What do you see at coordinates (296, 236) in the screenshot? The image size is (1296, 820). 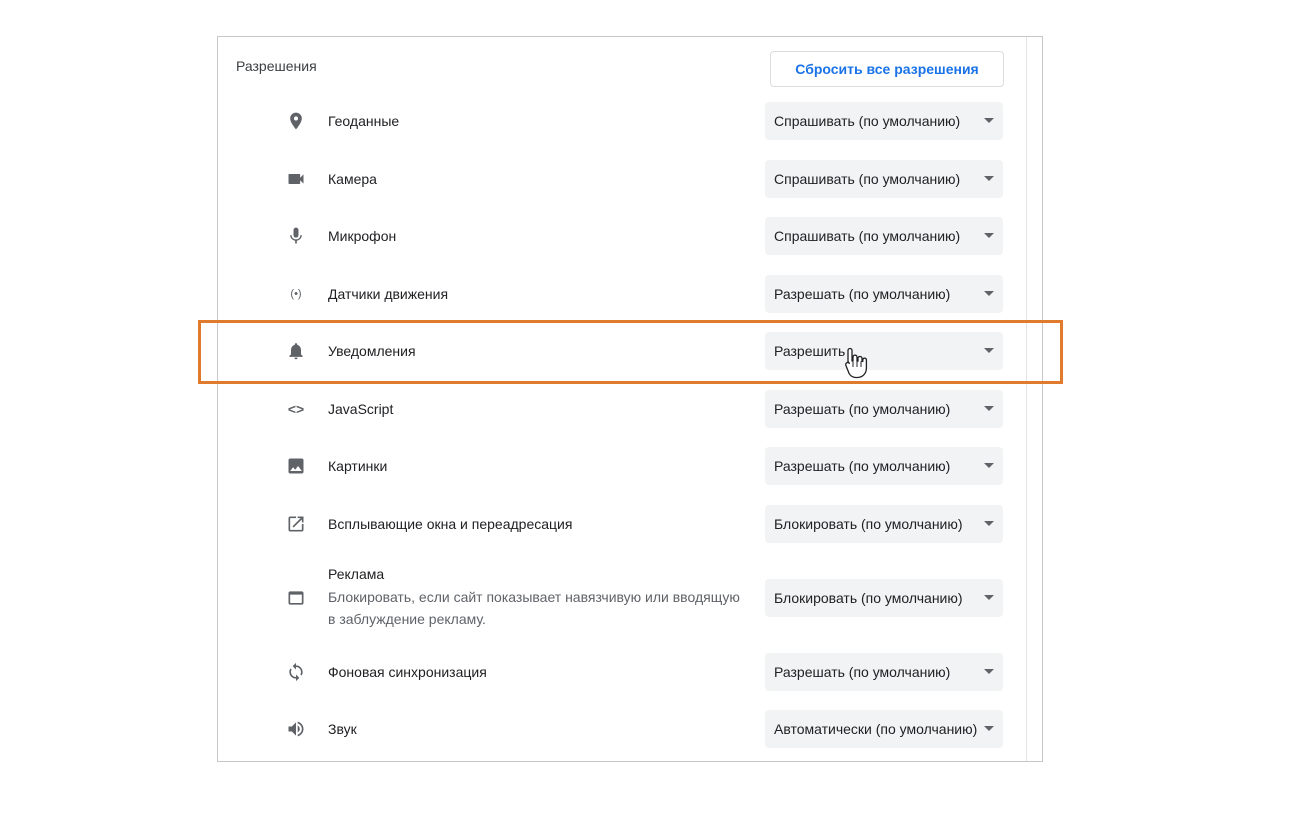 I see `microphone-icon` at bounding box center [296, 236].